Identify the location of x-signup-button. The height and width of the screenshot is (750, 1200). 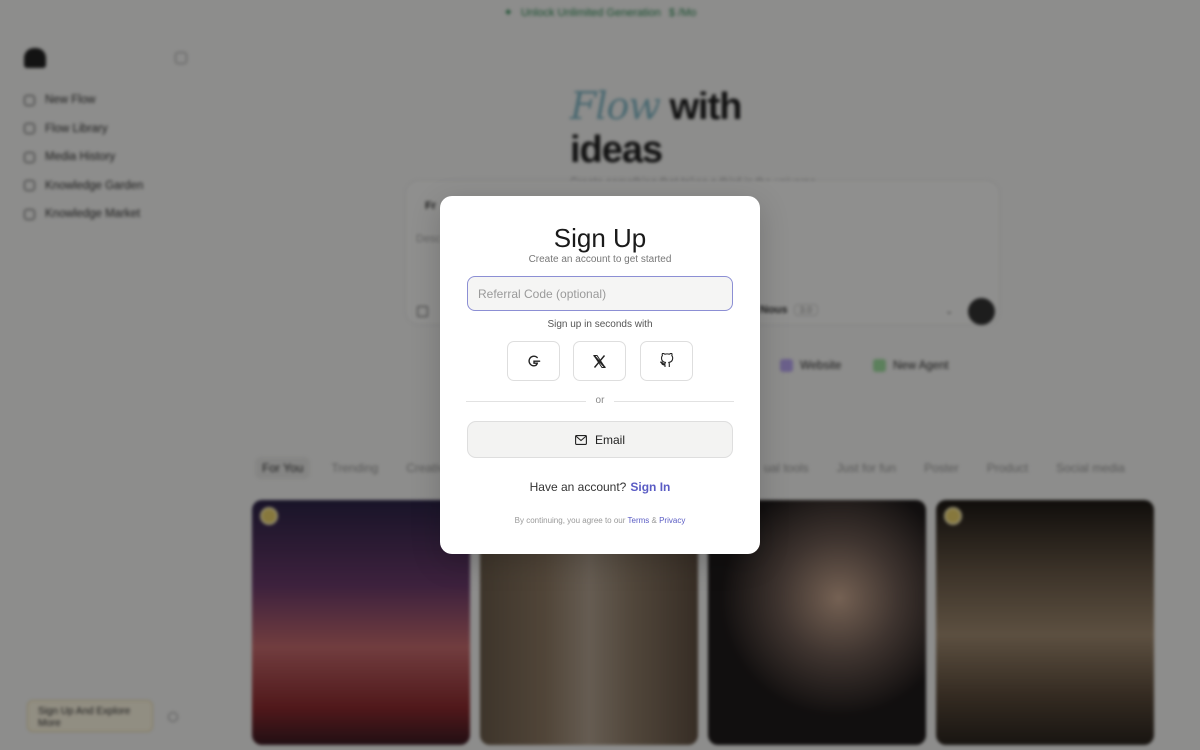
(599, 361).